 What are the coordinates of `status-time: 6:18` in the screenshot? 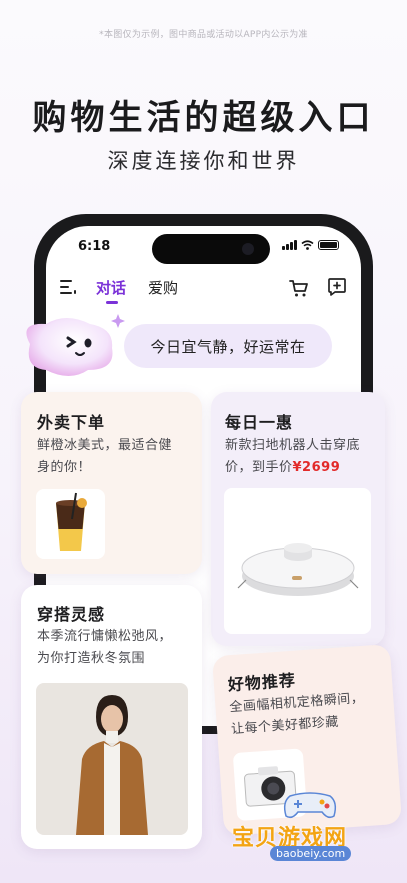 It's located at (94, 246).